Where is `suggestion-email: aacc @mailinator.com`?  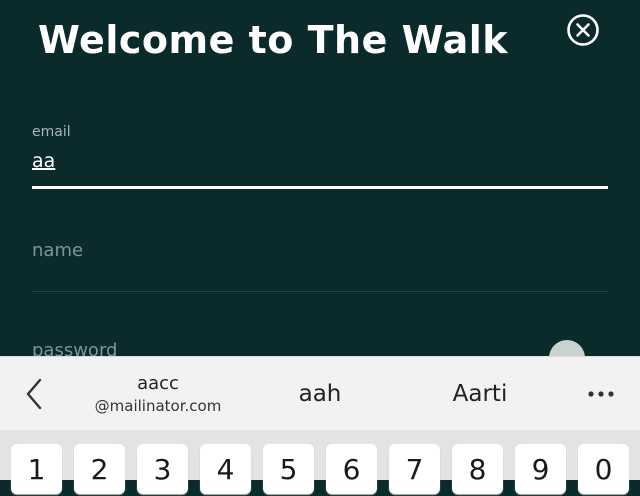 suggestion-email: aacc @mailinator.com is located at coordinates (158, 394).